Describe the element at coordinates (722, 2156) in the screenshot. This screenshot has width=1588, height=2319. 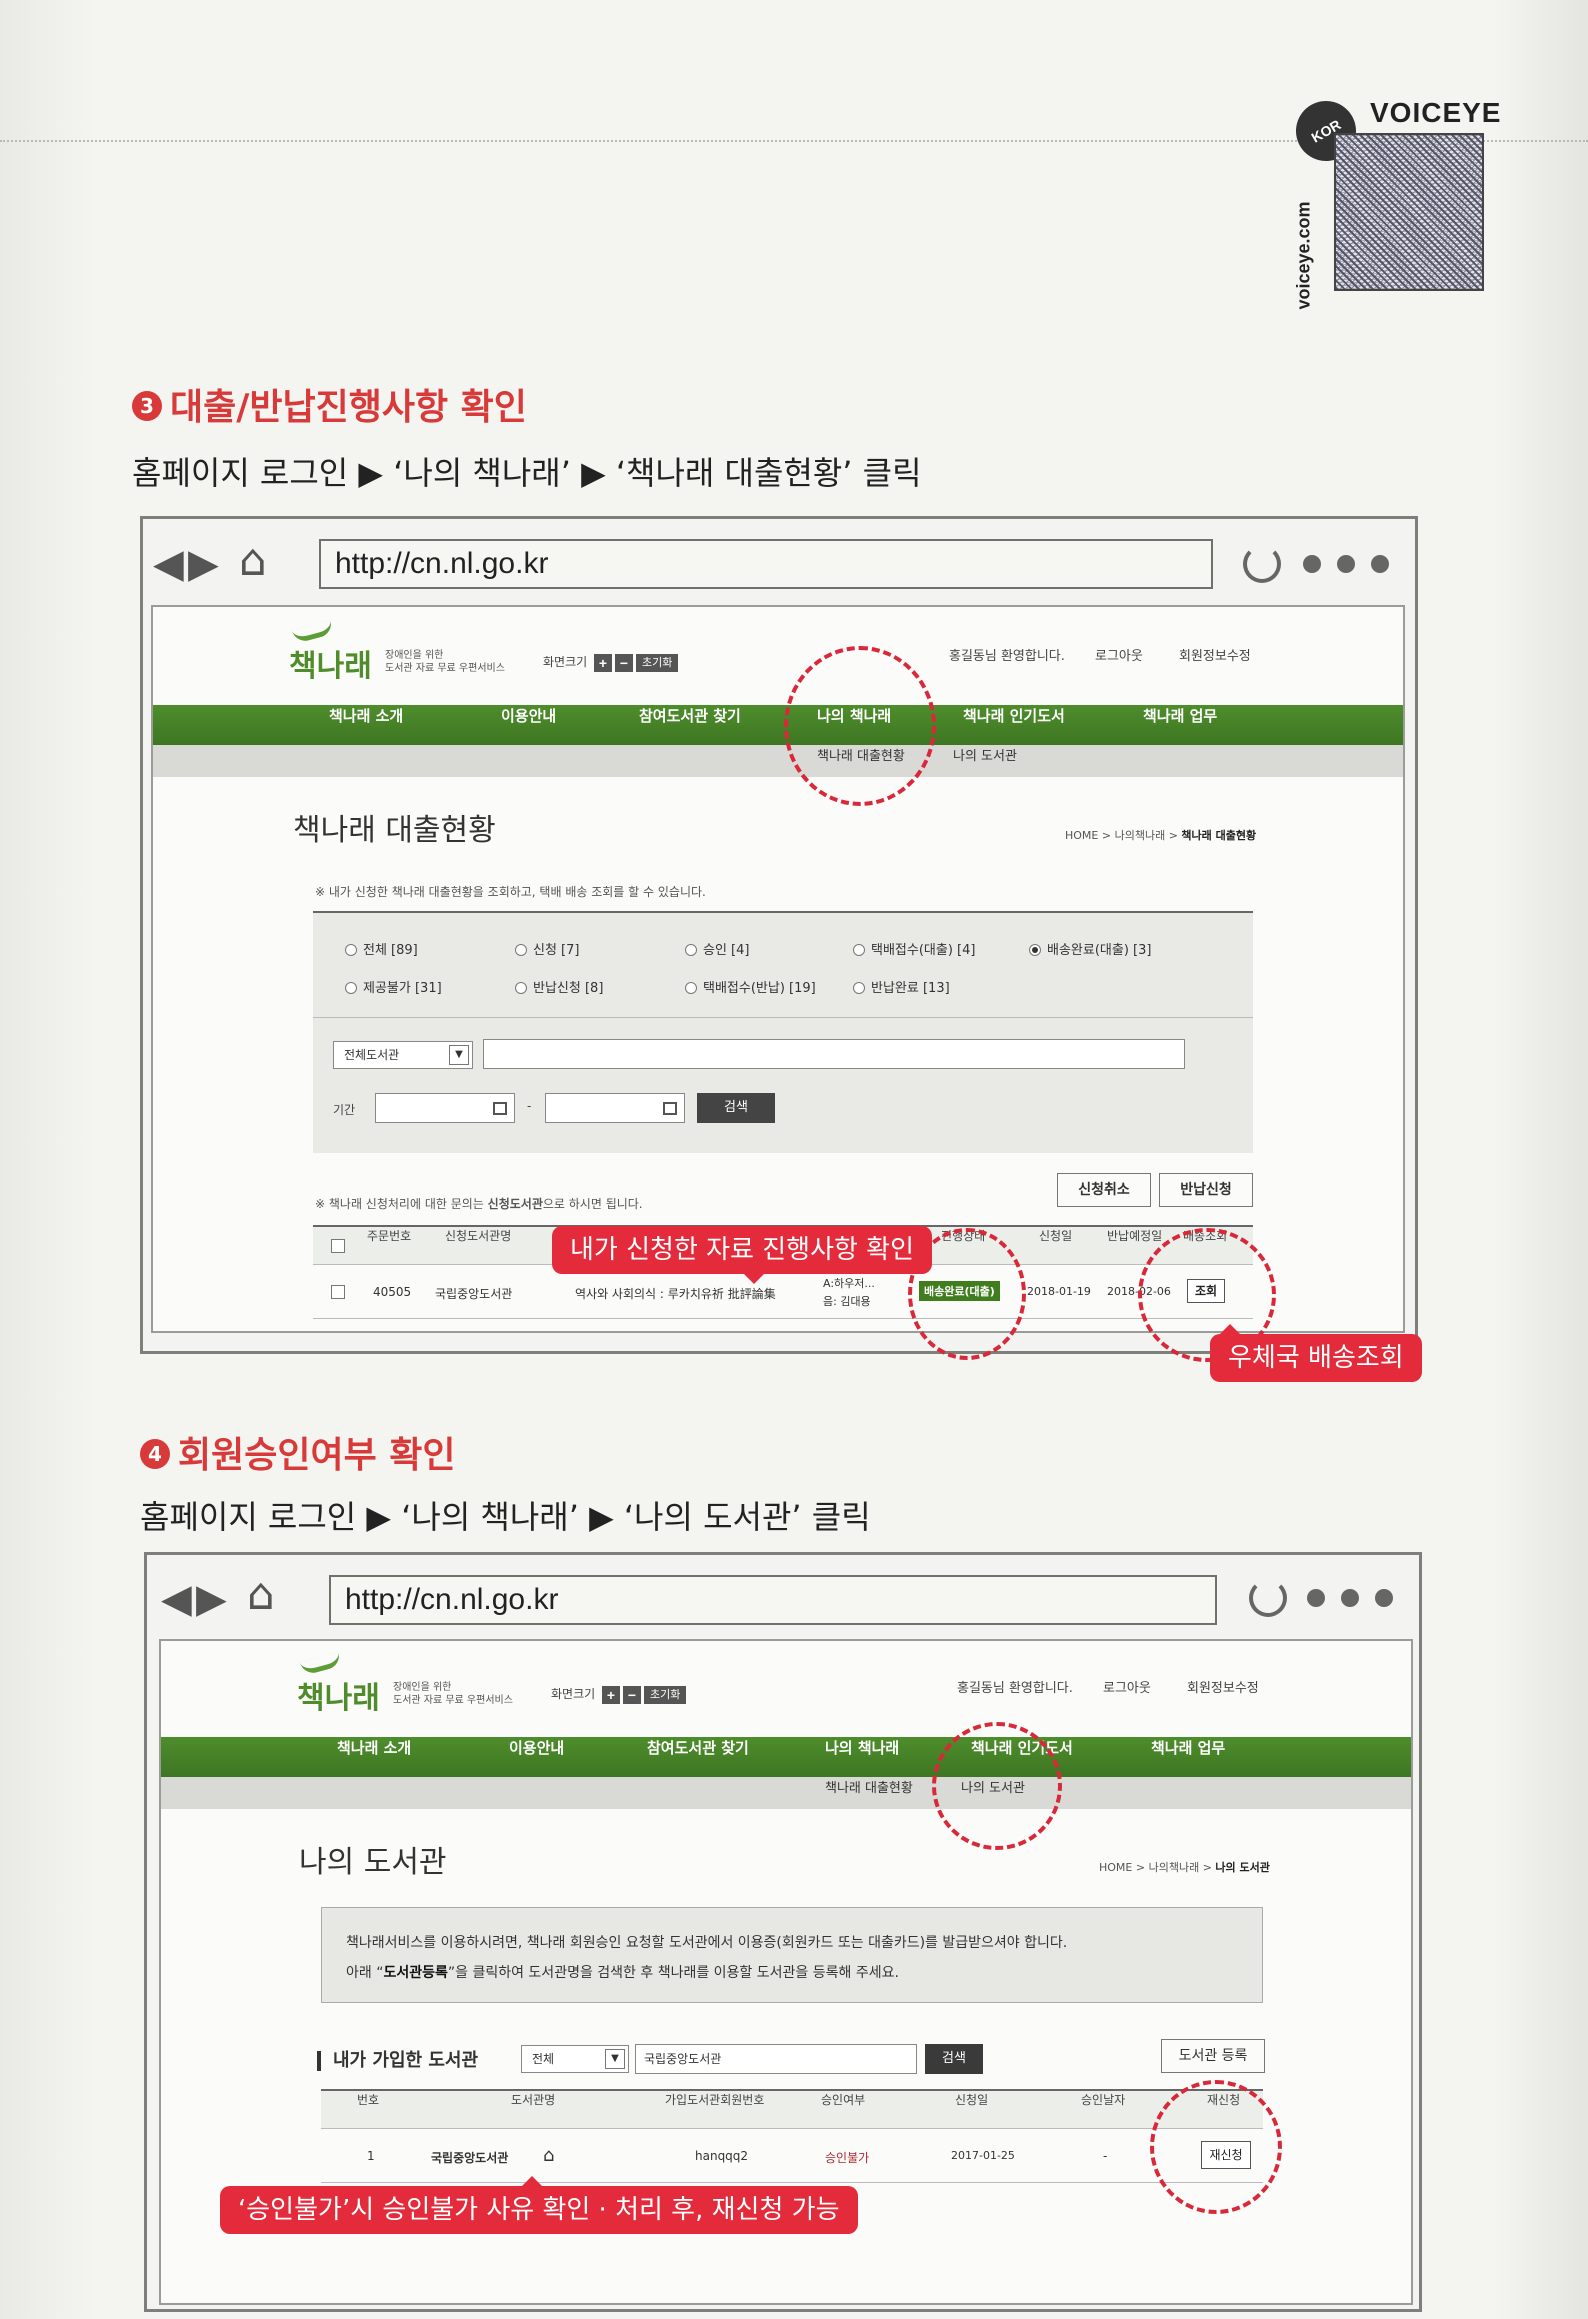
I see `member-no: hanqqq2` at that location.